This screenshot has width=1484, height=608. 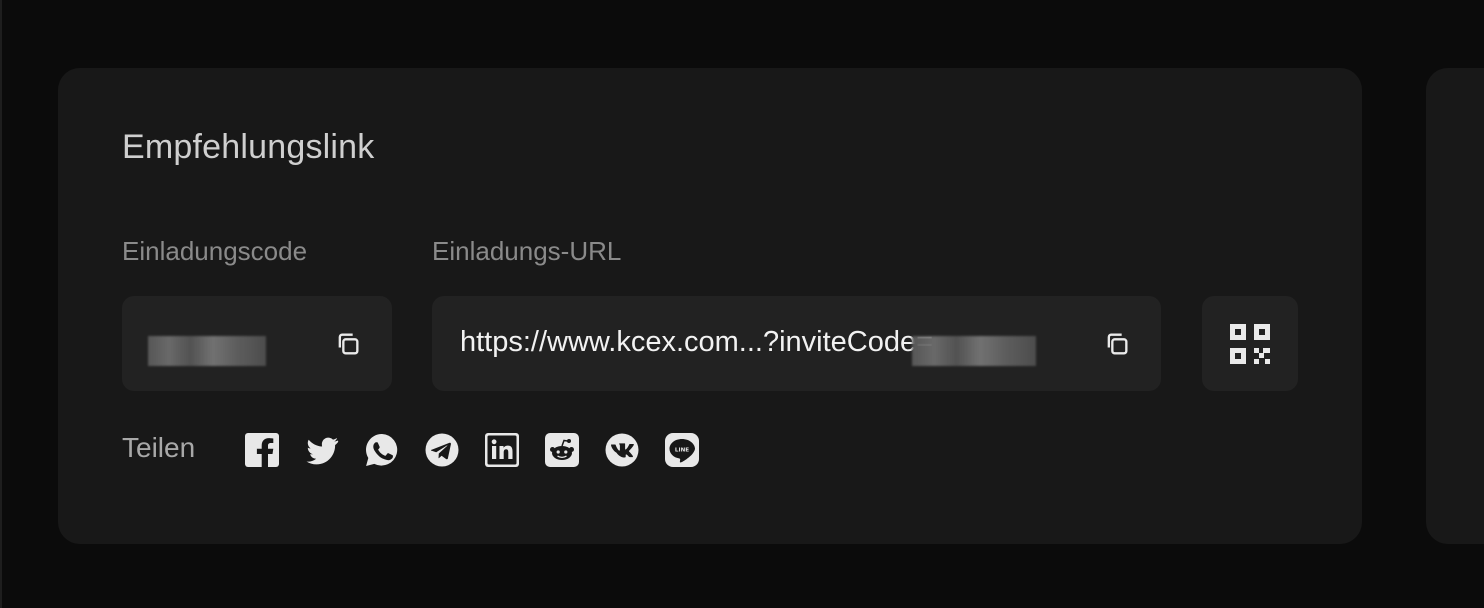 I want to click on reddit-icon, so click(x=562, y=450).